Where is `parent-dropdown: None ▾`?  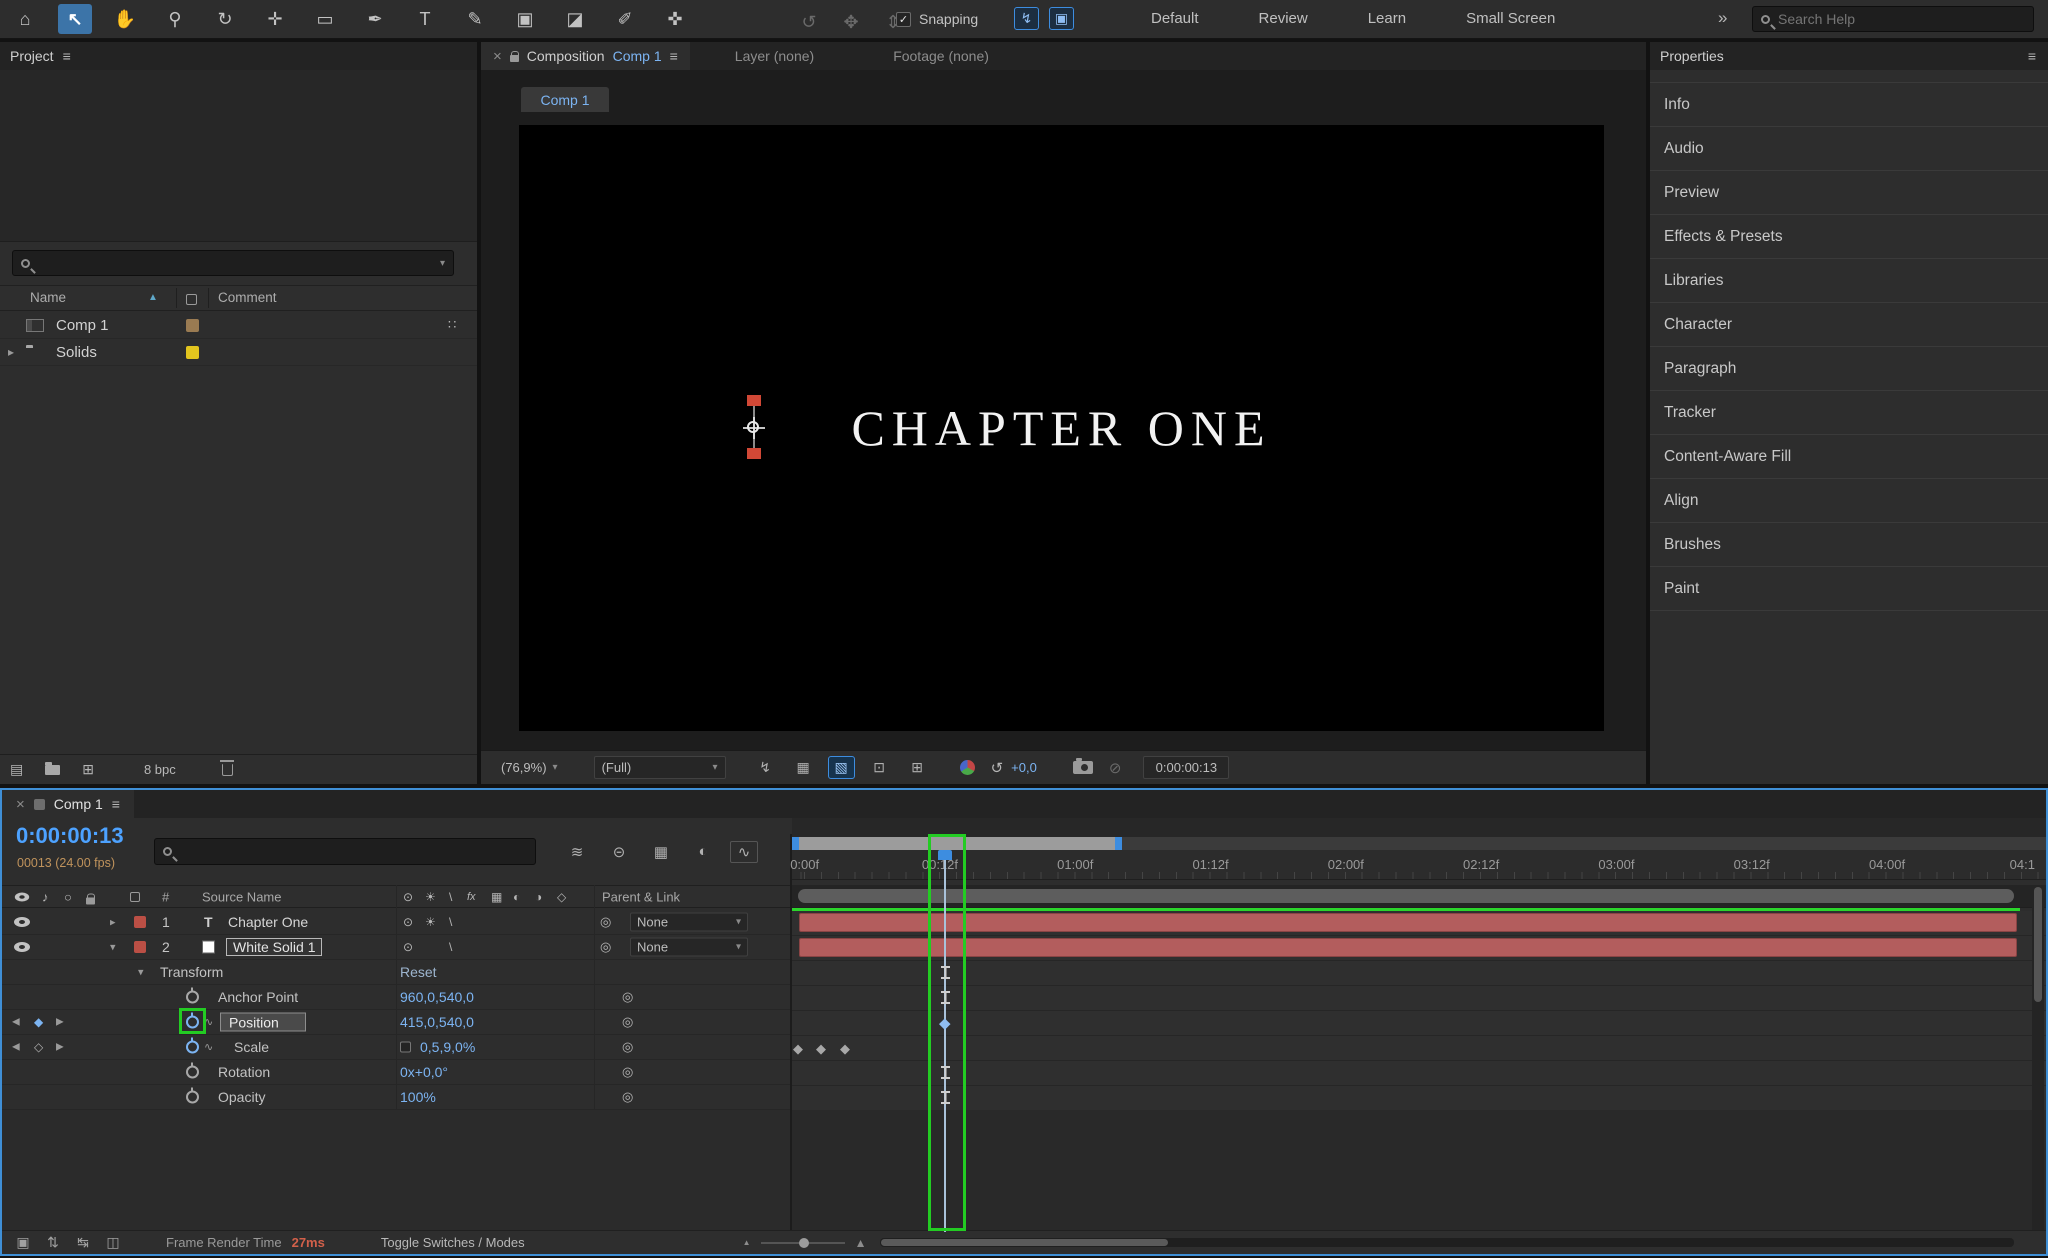
parent-dropdown: None ▾ is located at coordinates (689, 922).